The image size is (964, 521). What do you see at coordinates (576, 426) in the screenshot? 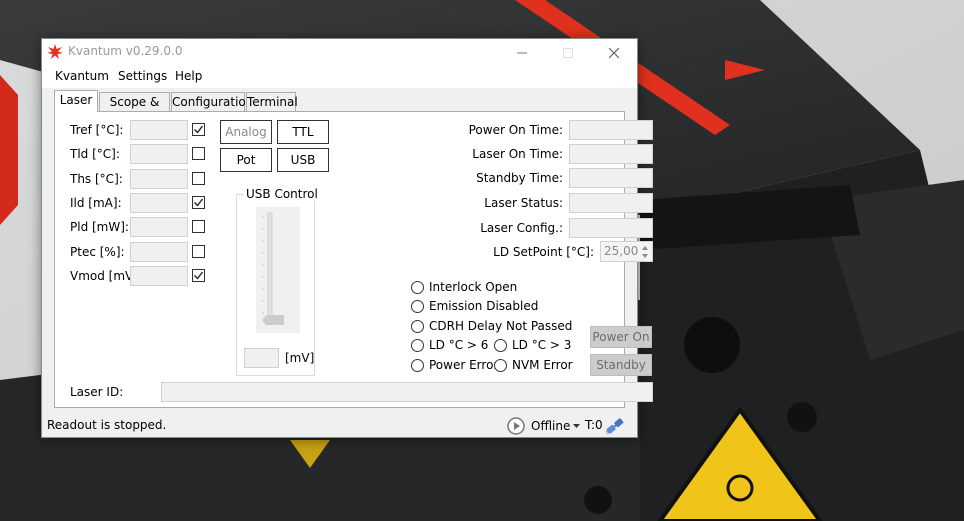
I see `chevron-down-icon` at bounding box center [576, 426].